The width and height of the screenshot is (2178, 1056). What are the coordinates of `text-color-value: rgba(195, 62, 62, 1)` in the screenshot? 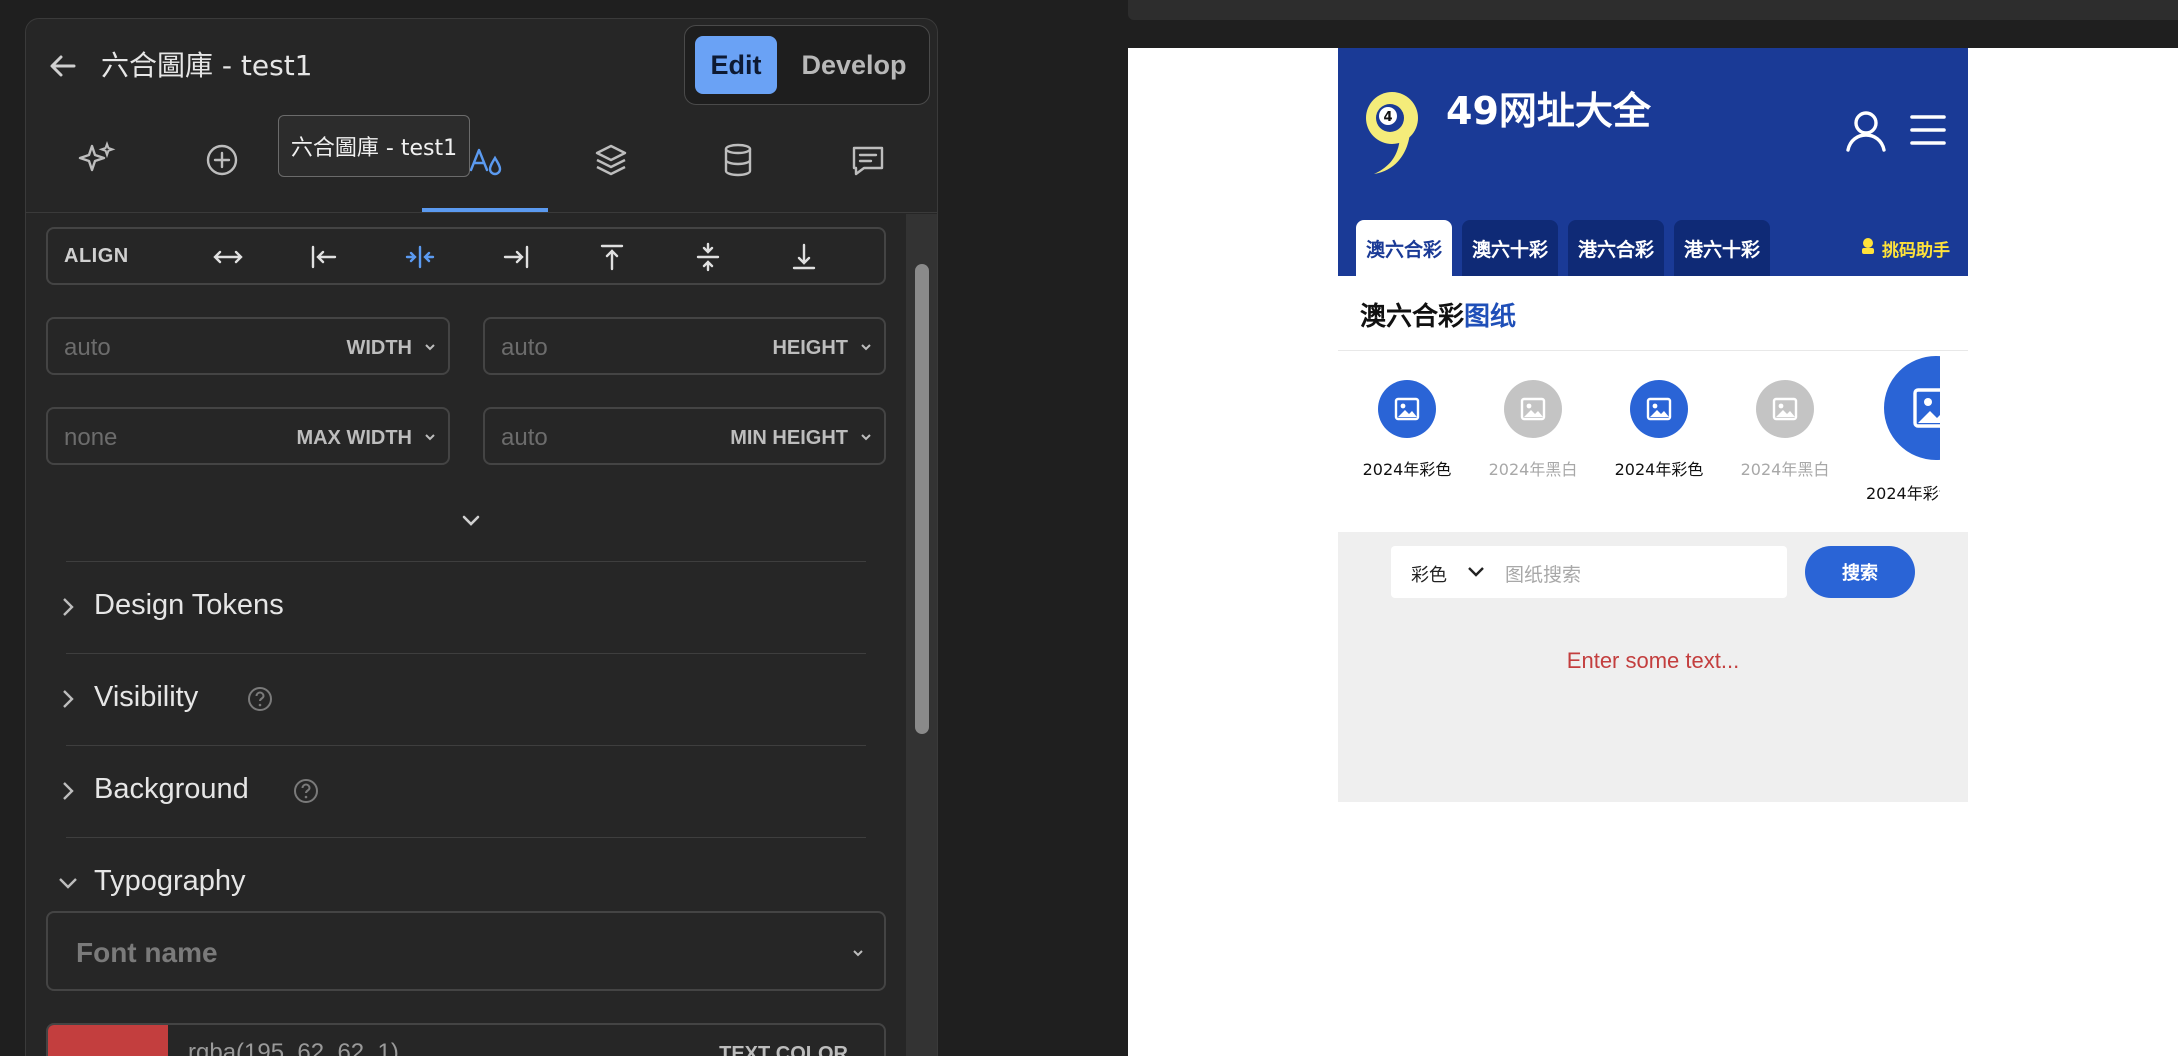 It's located at (293, 1047).